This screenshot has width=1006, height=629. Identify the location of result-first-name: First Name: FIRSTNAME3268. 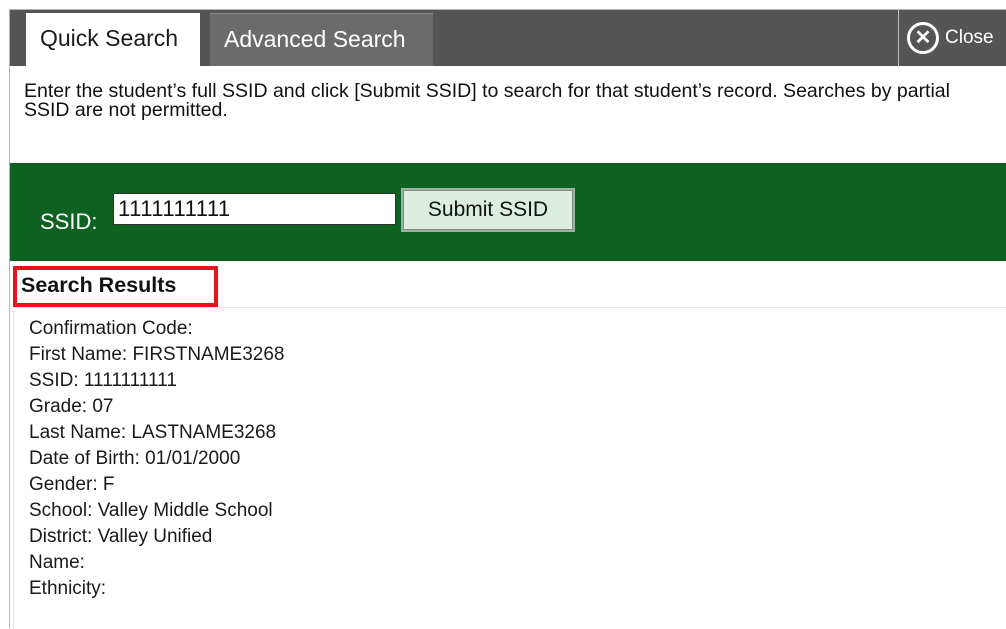
(157, 354).